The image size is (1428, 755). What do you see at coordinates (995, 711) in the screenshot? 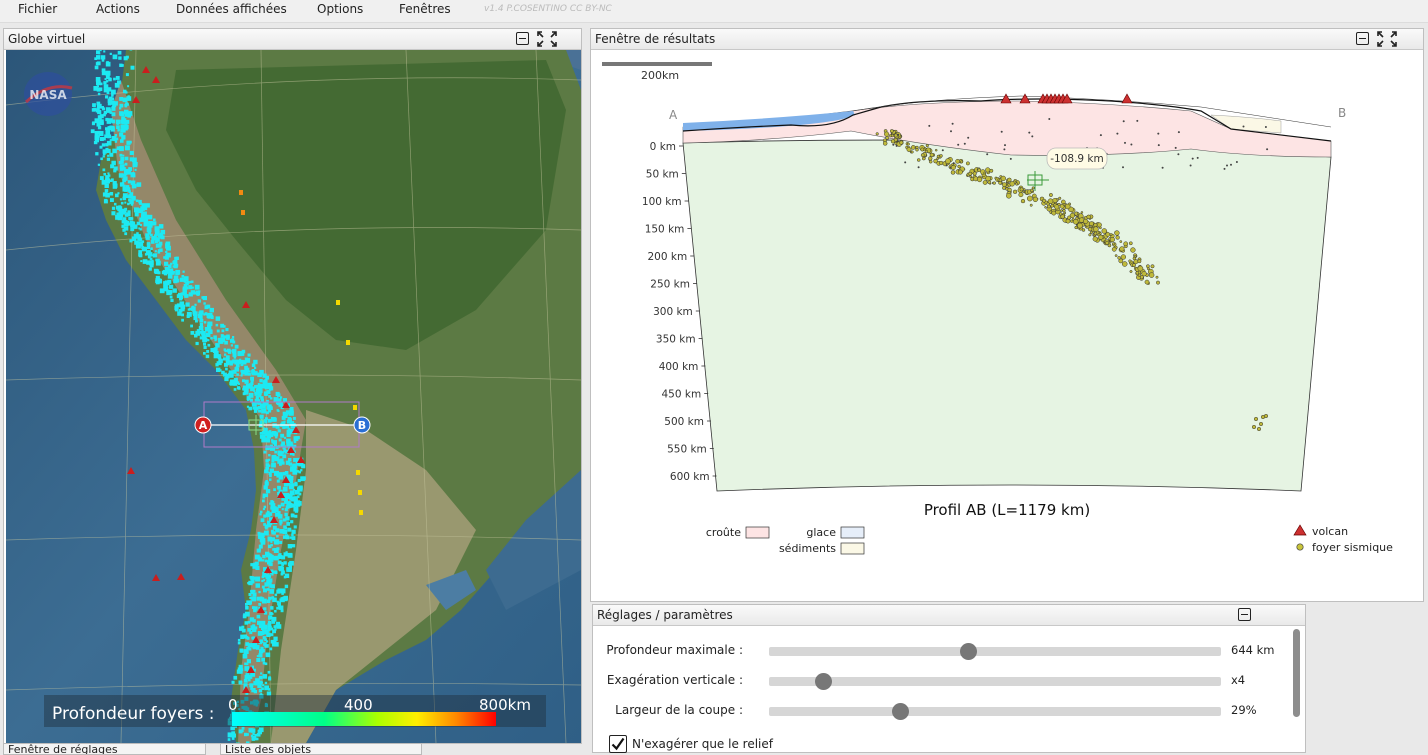
I see `slider-width` at bounding box center [995, 711].